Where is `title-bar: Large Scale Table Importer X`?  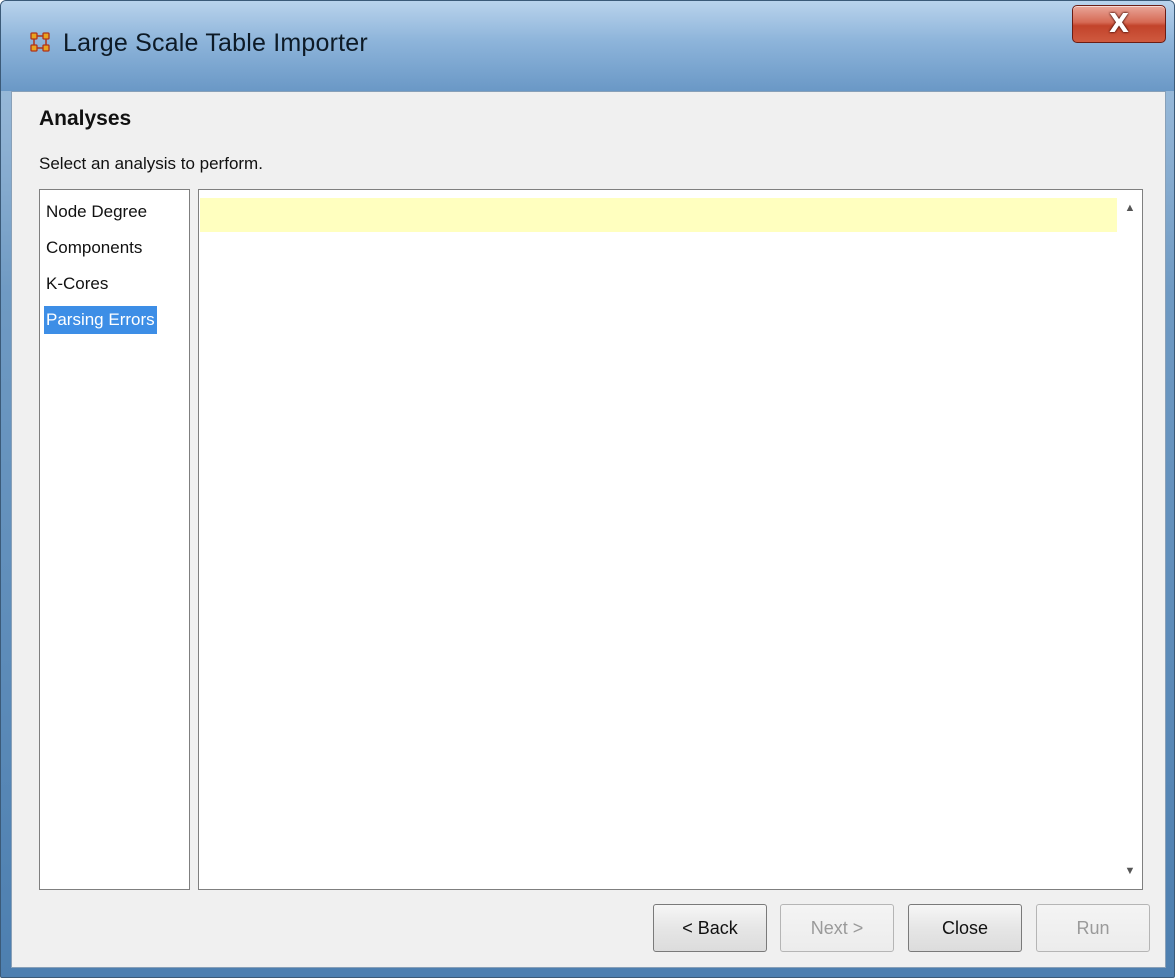
title-bar: Large Scale Table Importer X is located at coordinates (587, 46).